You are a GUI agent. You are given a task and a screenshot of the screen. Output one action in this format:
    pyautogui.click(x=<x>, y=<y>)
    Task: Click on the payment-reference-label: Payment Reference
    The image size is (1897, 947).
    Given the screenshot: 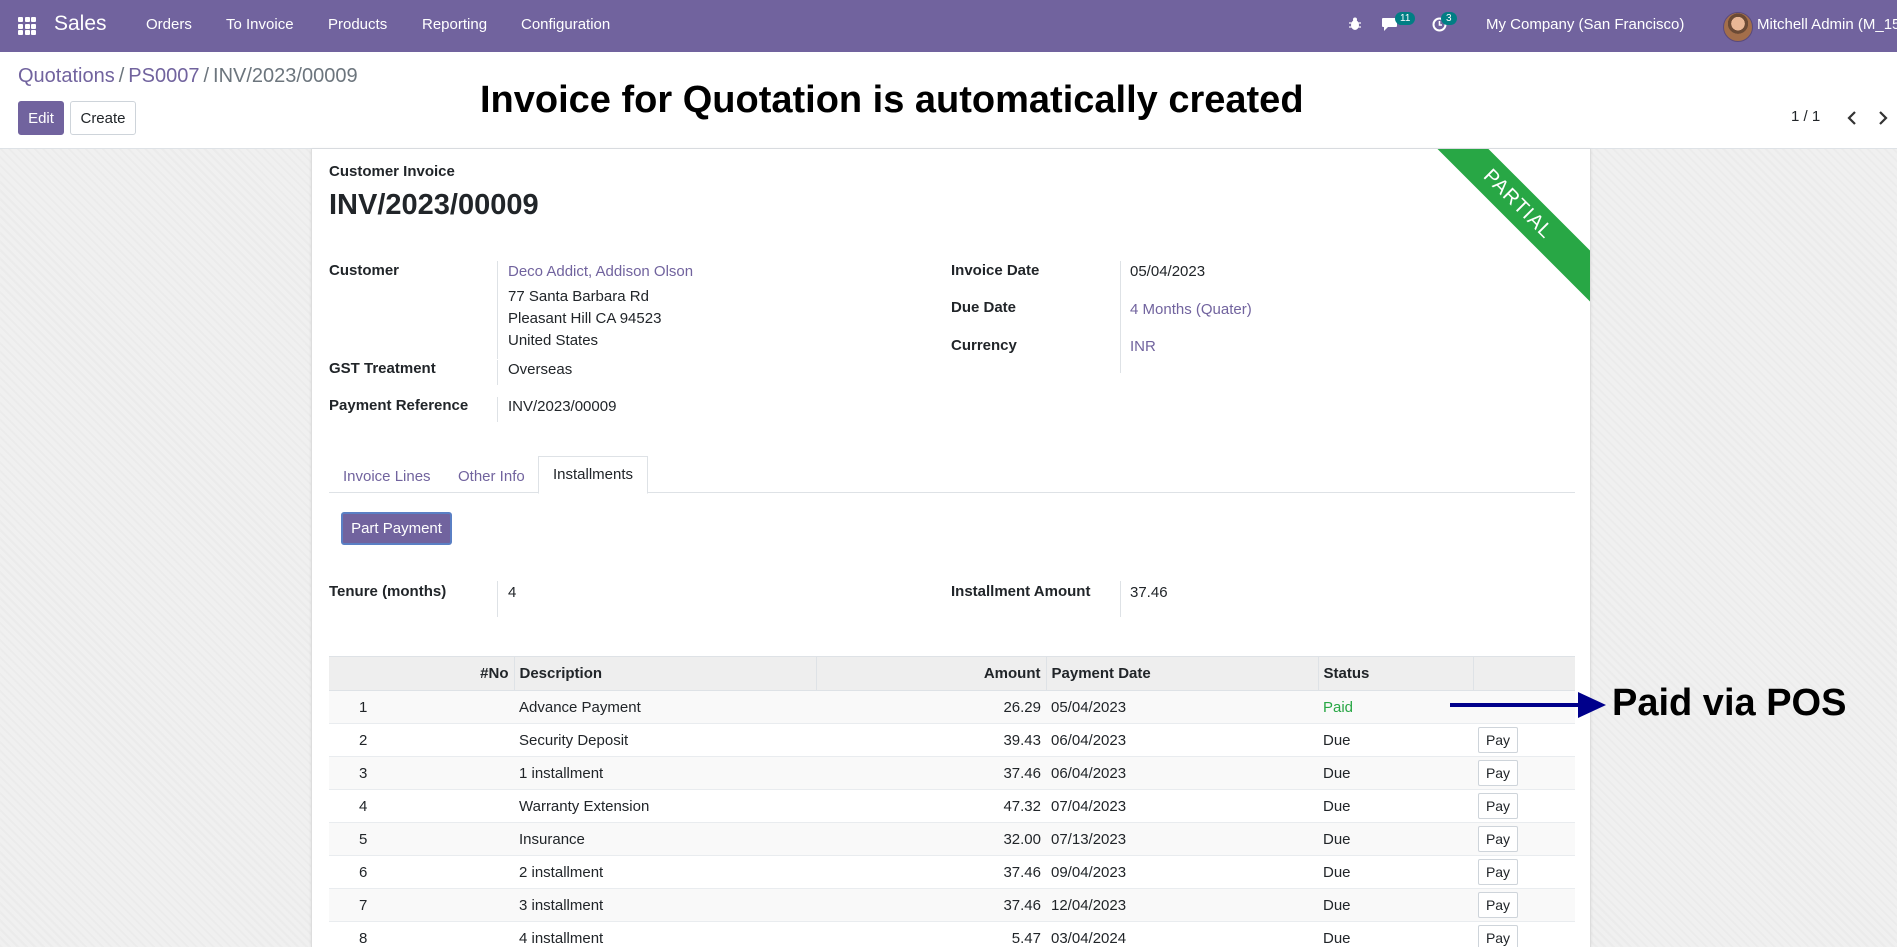 What is the action you would take?
    pyautogui.click(x=399, y=405)
    